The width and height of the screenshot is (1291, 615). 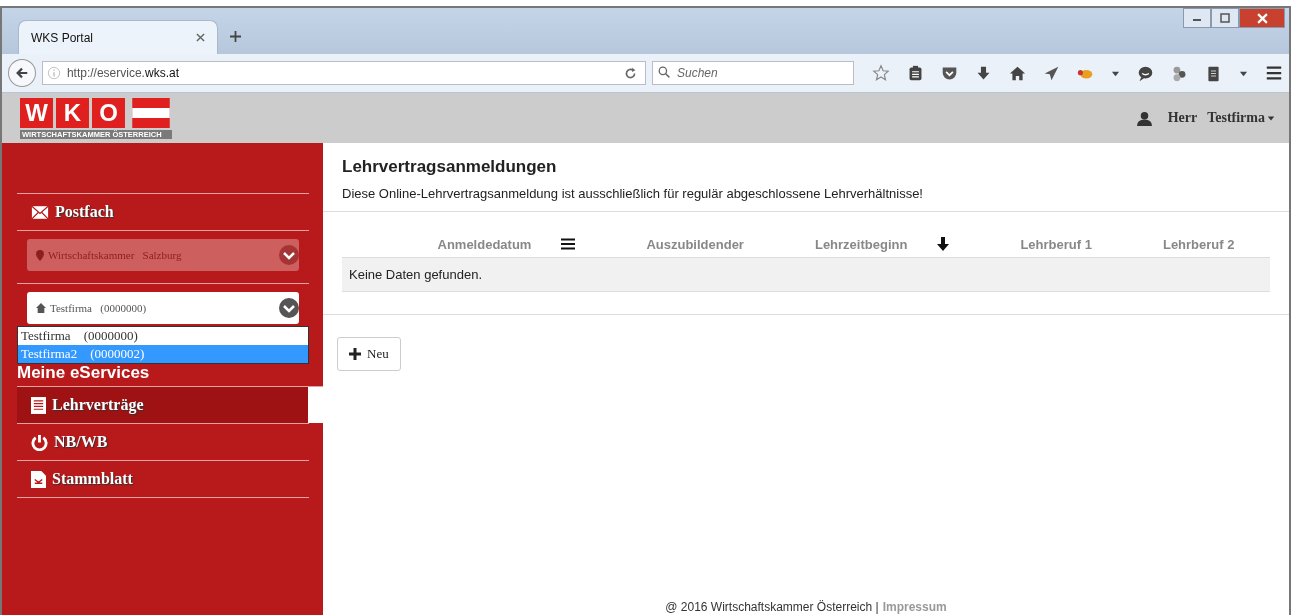 What do you see at coordinates (915, 73) in the screenshot?
I see `clipboard-icon` at bounding box center [915, 73].